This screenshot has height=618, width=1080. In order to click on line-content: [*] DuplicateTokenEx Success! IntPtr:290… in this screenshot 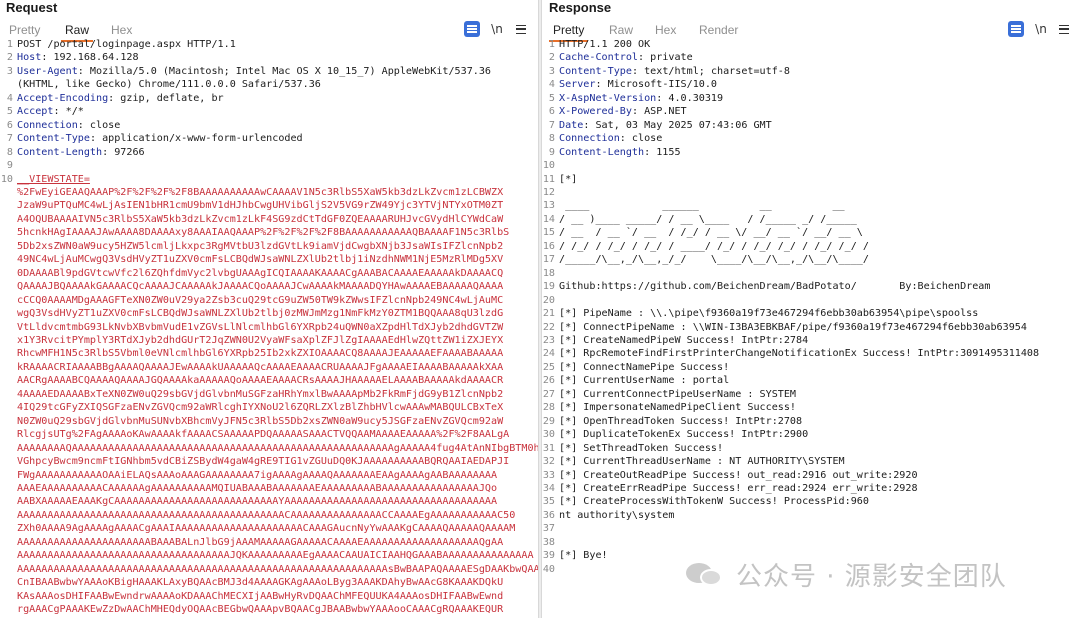, I will do `click(684, 435)`.